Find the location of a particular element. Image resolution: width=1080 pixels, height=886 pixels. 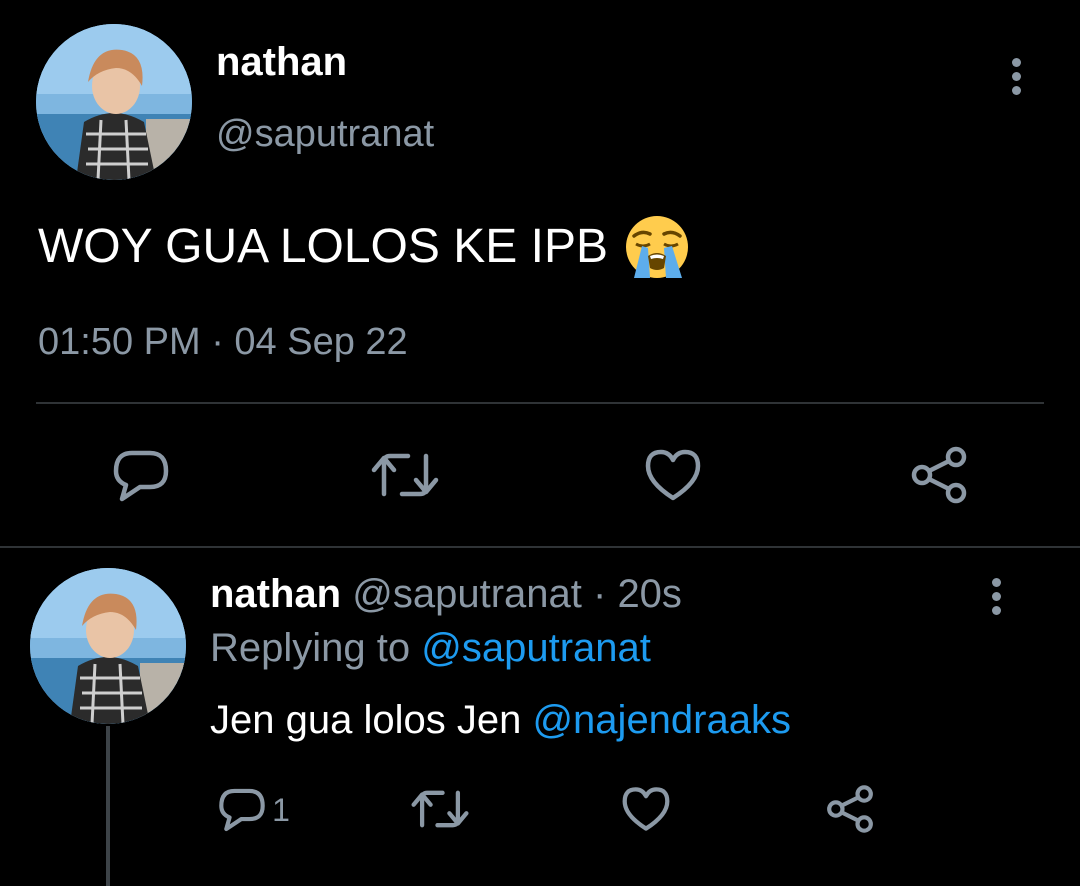

replying-to-line: Replying to @saputranat is located at coordinates (430, 648).